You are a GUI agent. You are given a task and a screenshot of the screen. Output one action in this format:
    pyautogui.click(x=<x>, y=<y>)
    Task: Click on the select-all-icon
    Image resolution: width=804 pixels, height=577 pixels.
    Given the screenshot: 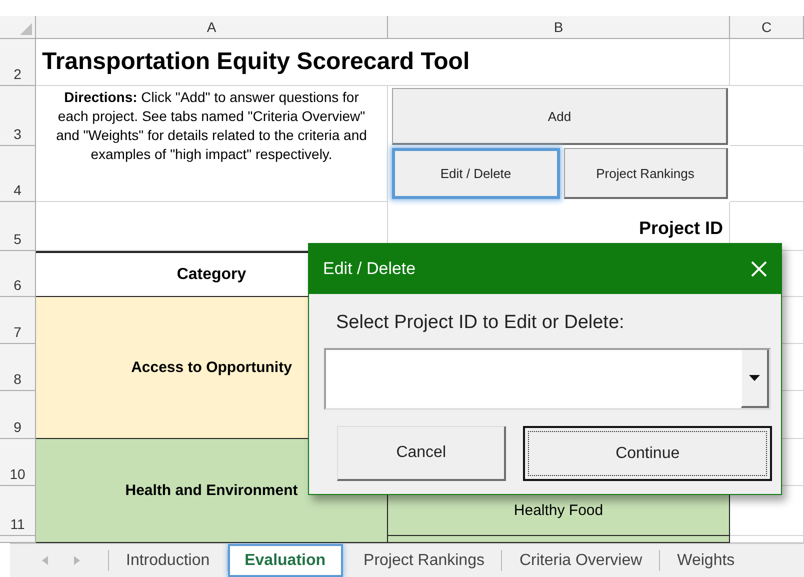 What is the action you would take?
    pyautogui.click(x=26, y=29)
    